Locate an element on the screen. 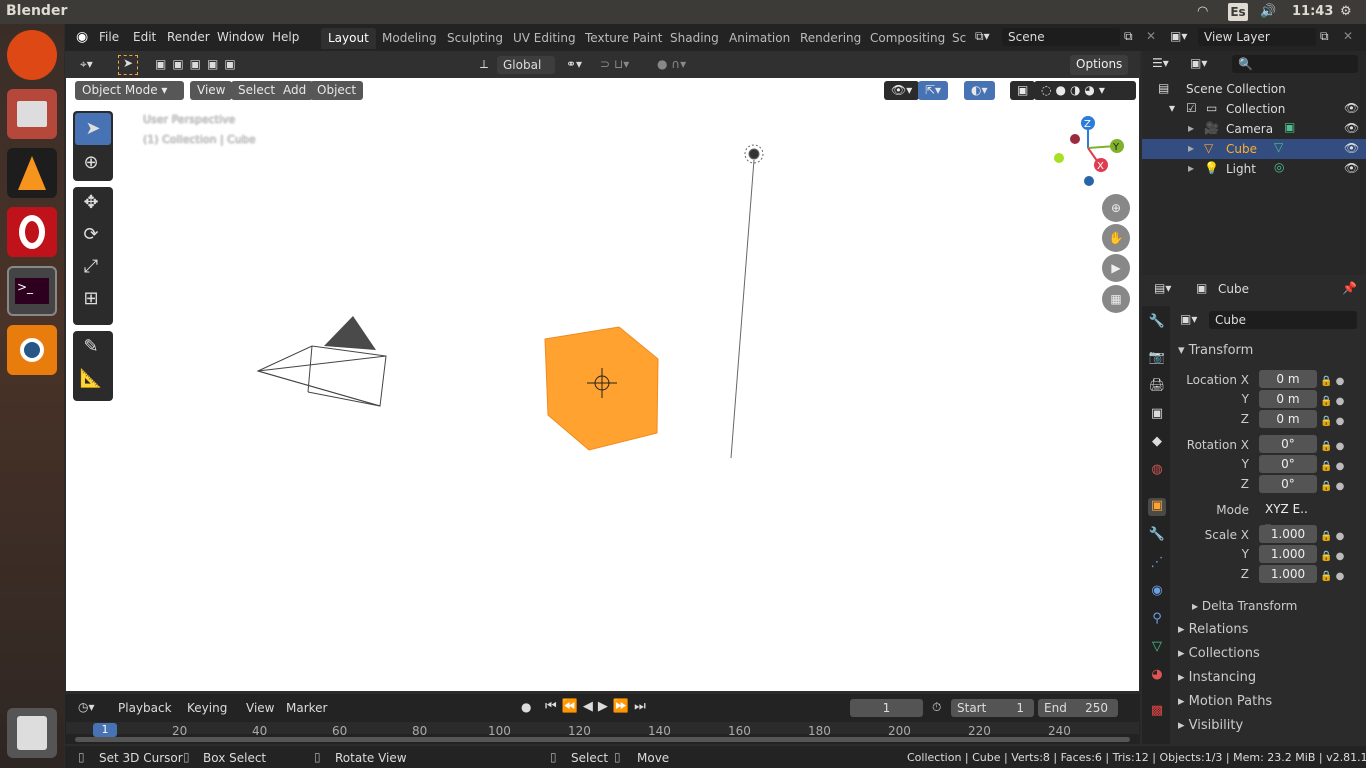  menu-render: Render is located at coordinates (188, 37).